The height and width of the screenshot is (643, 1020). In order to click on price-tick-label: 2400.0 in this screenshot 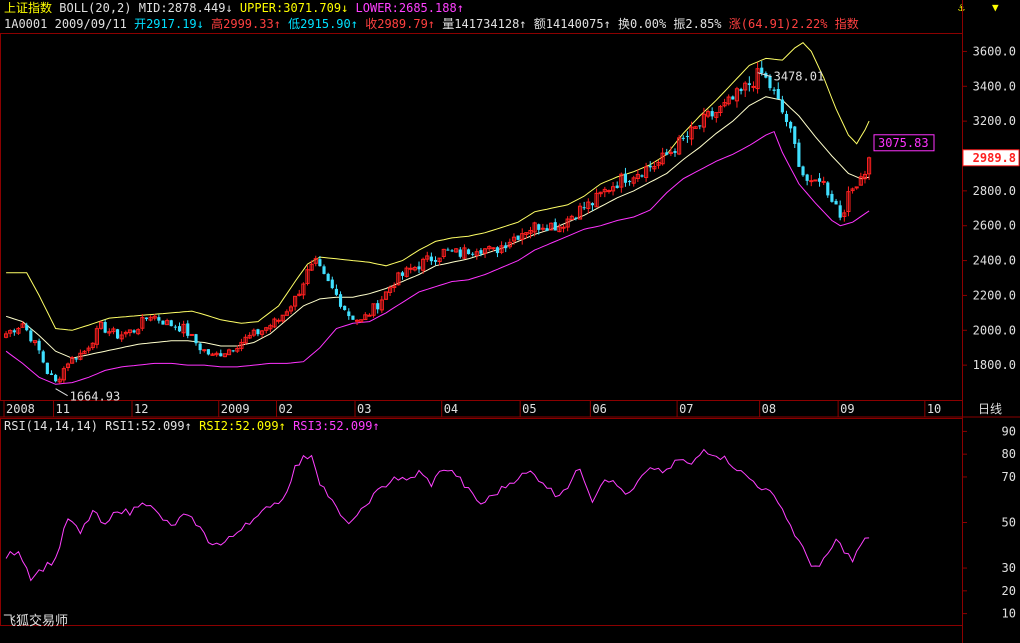, I will do `click(994, 261)`.